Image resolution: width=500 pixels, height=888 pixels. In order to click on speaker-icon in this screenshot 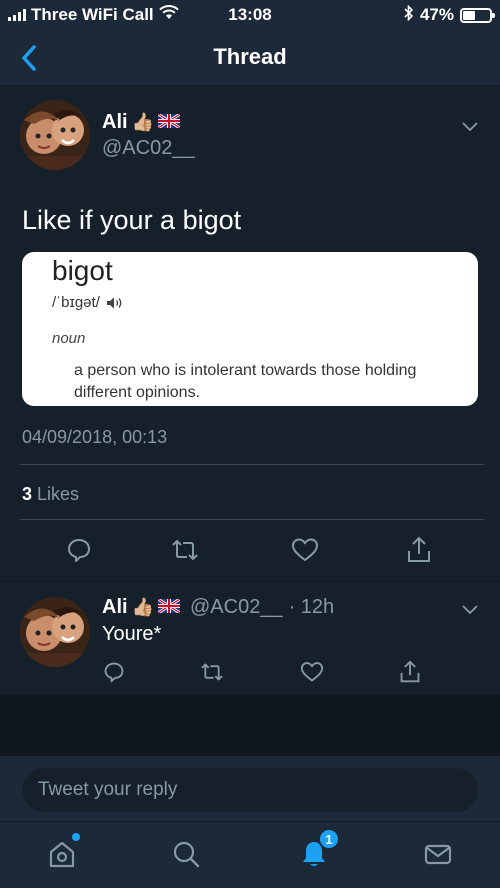, I will do `click(114, 302)`.